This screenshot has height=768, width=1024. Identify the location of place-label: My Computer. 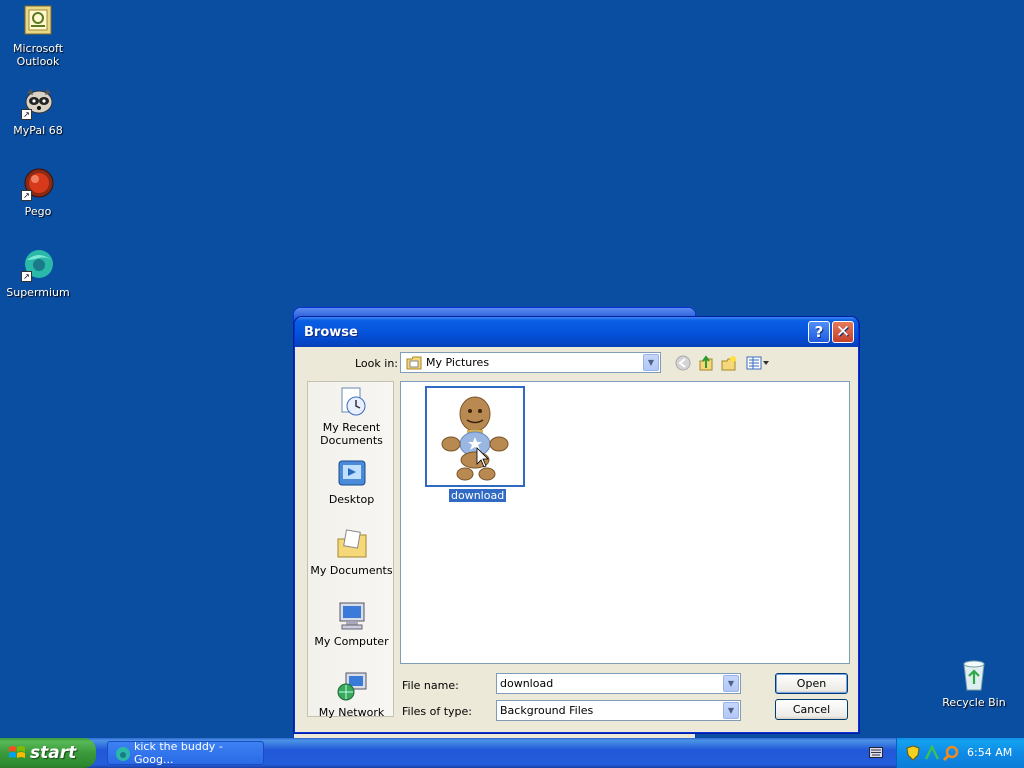
(351, 641).